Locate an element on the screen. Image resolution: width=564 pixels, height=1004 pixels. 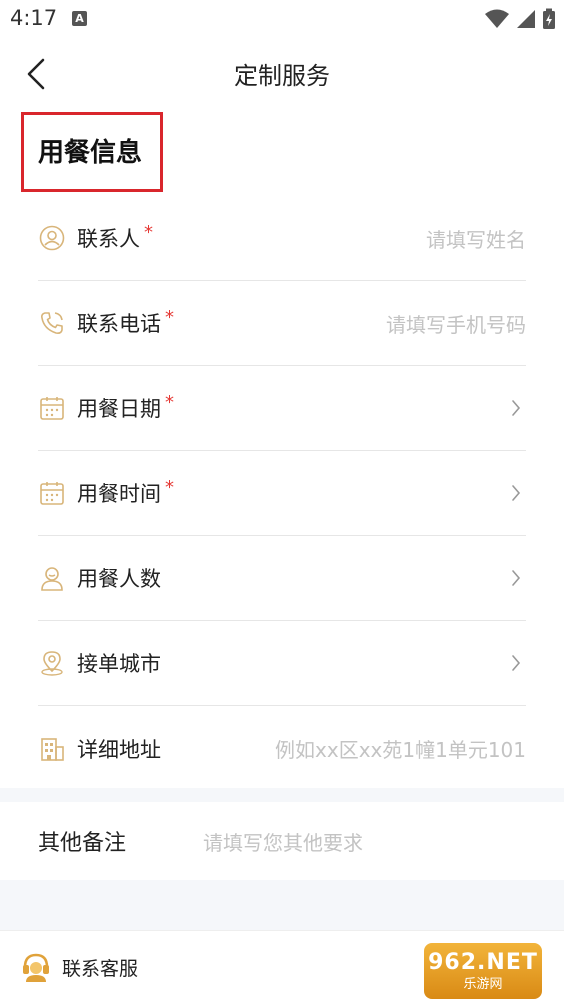
status-time: 4:17 is located at coordinates (34, 18).